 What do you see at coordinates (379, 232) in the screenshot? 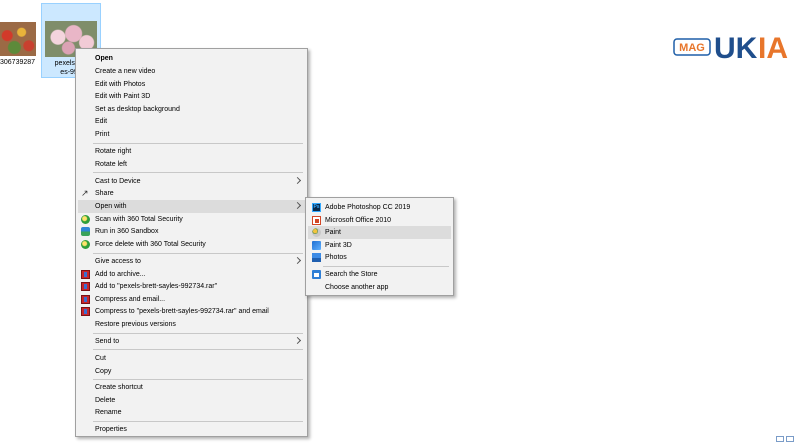
I see `submenu-paint: Paint` at bounding box center [379, 232].